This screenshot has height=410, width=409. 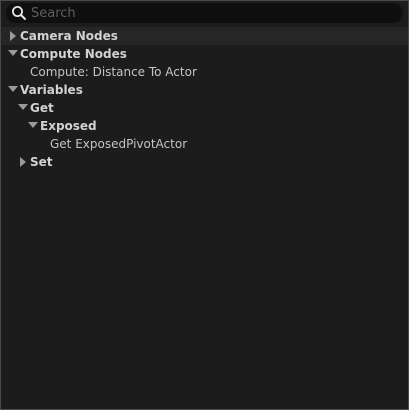 I want to click on tree-category-set: Set, so click(x=204, y=162).